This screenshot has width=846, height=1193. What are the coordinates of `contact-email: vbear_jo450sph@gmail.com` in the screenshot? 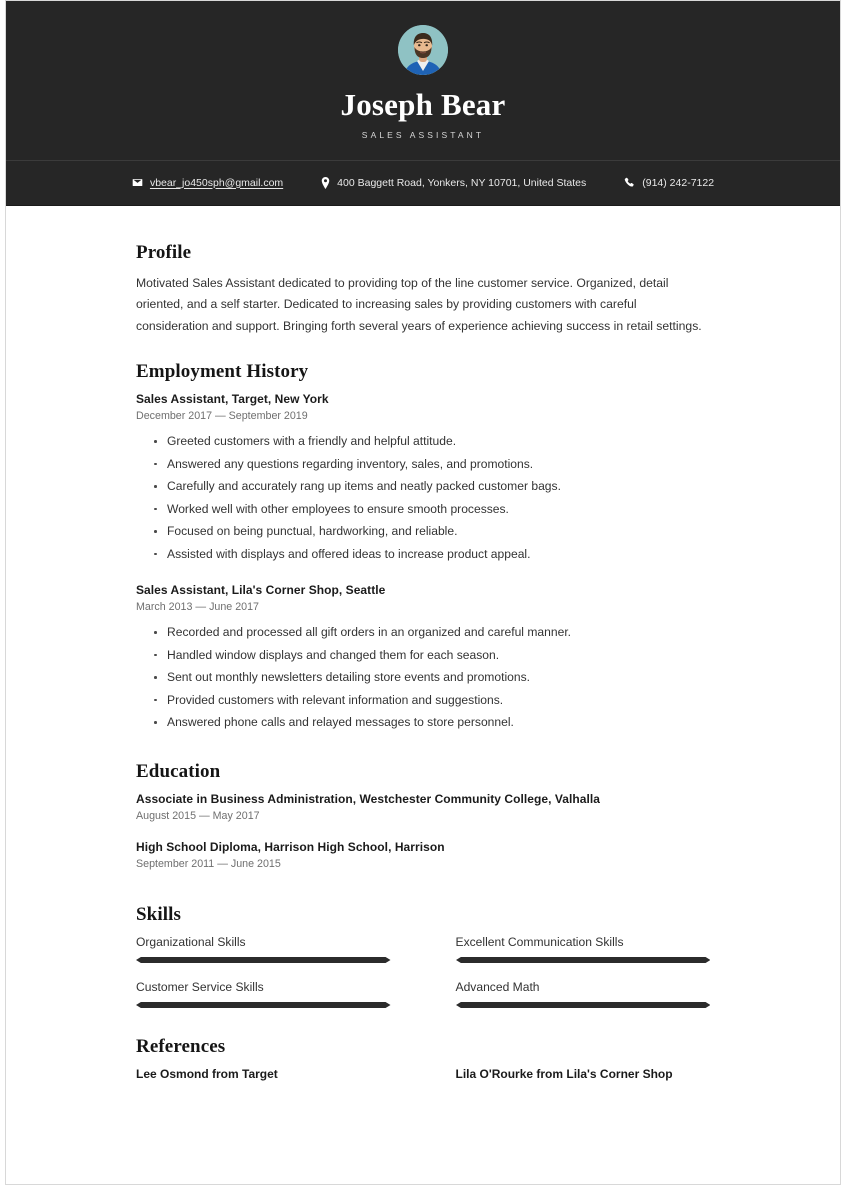 It's located at (207, 183).